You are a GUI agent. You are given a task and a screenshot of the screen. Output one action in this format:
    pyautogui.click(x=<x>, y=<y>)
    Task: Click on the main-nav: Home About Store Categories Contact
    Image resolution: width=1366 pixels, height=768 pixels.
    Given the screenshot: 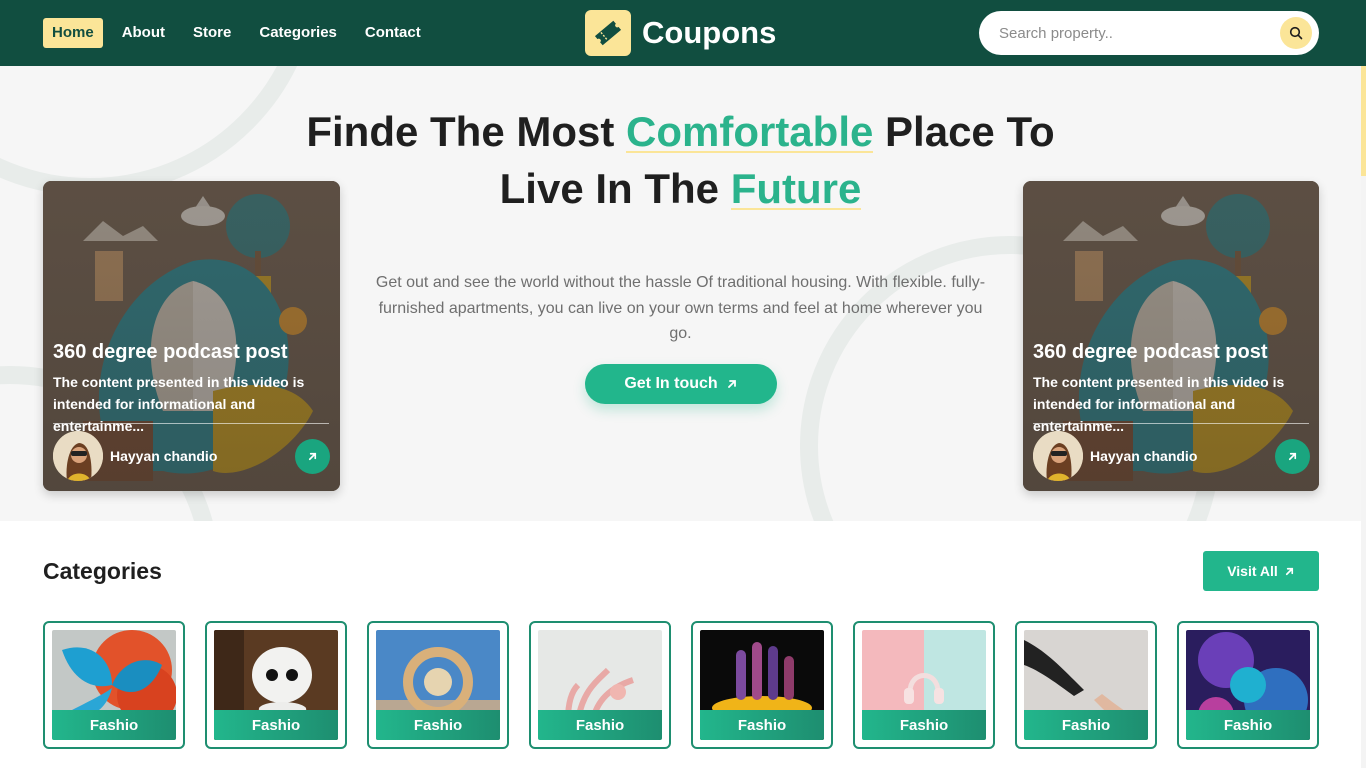 What is the action you would take?
    pyautogui.click(x=241, y=33)
    